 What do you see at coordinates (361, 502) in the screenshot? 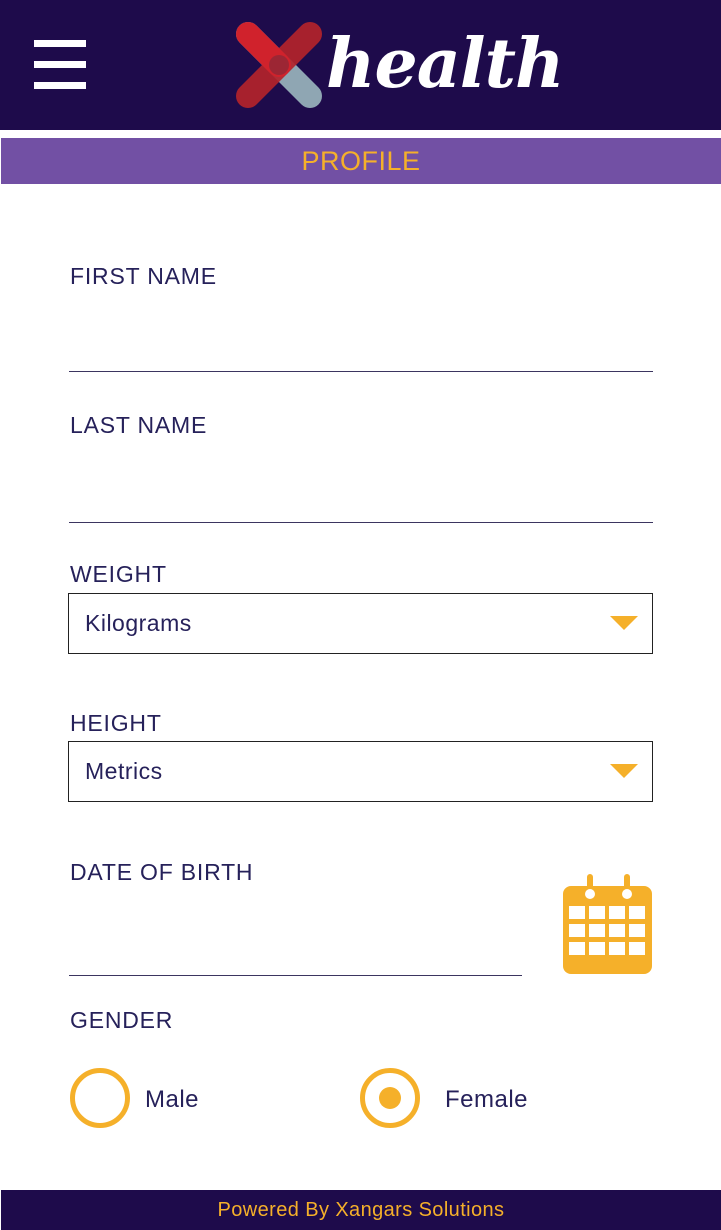
I see `last-name-field` at bounding box center [361, 502].